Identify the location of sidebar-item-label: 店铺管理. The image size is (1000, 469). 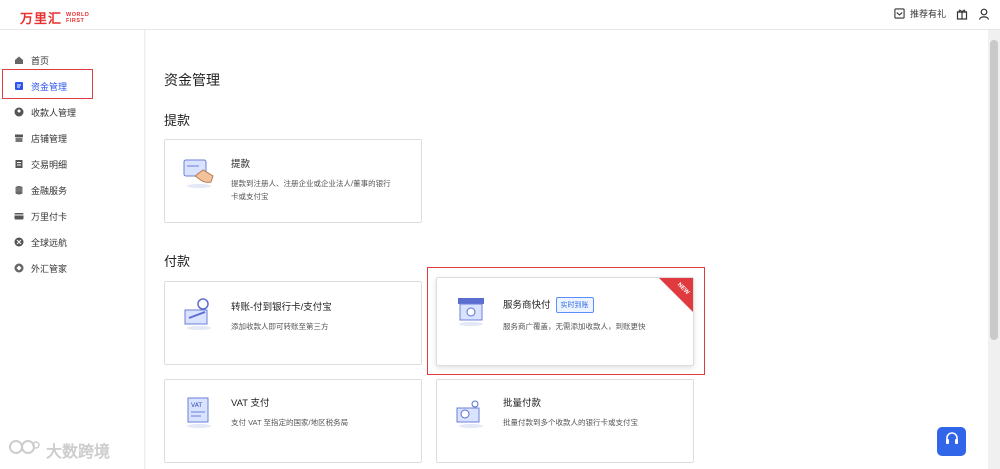
(49, 138).